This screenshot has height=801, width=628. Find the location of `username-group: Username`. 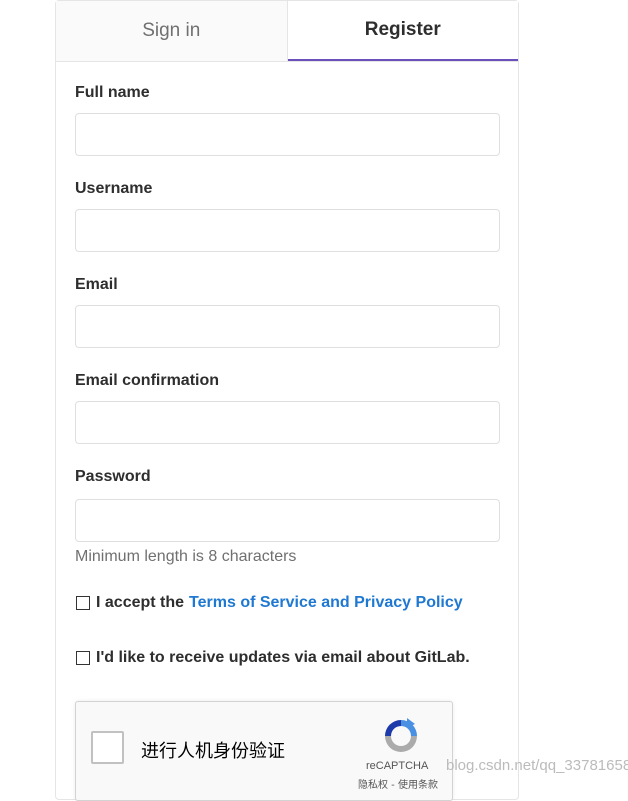

username-group: Username is located at coordinates (288, 215).